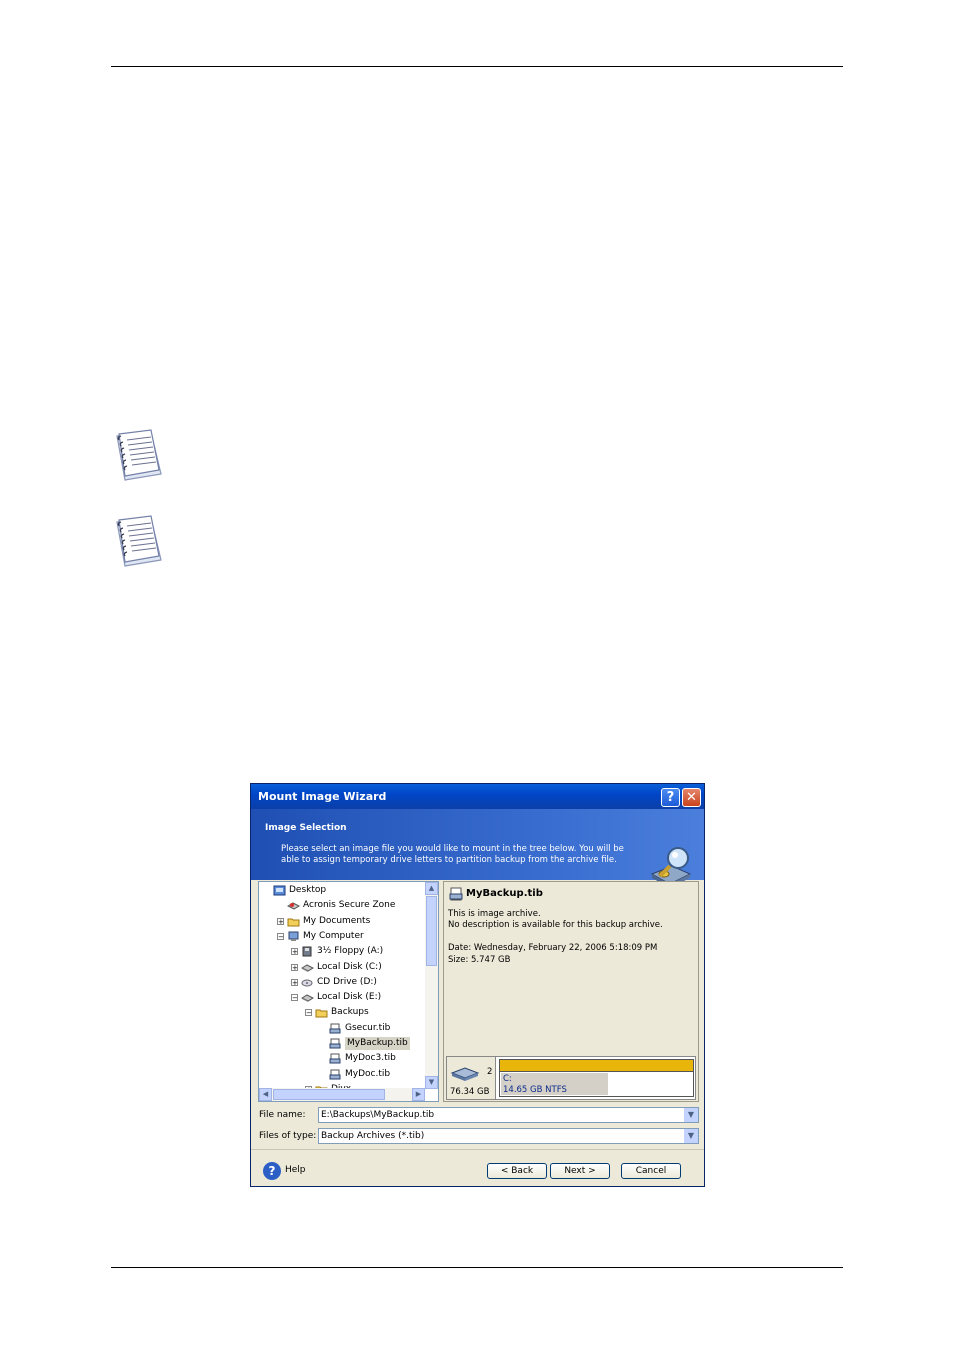  What do you see at coordinates (265, 1094) in the screenshot?
I see `scroll-left-icon: ◀` at bounding box center [265, 1094].